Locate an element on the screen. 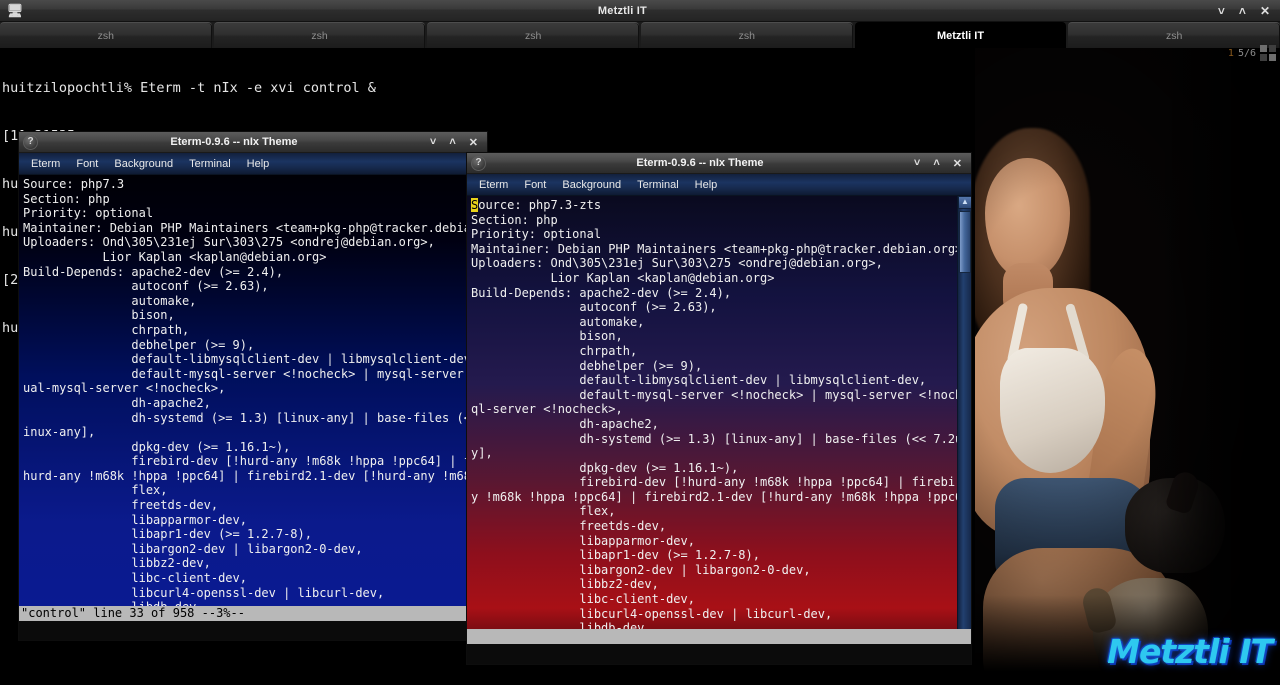 The width and height of the screenshot is (1280, 685). pager-page: 5/6 is located at coordinates (1246, 53).